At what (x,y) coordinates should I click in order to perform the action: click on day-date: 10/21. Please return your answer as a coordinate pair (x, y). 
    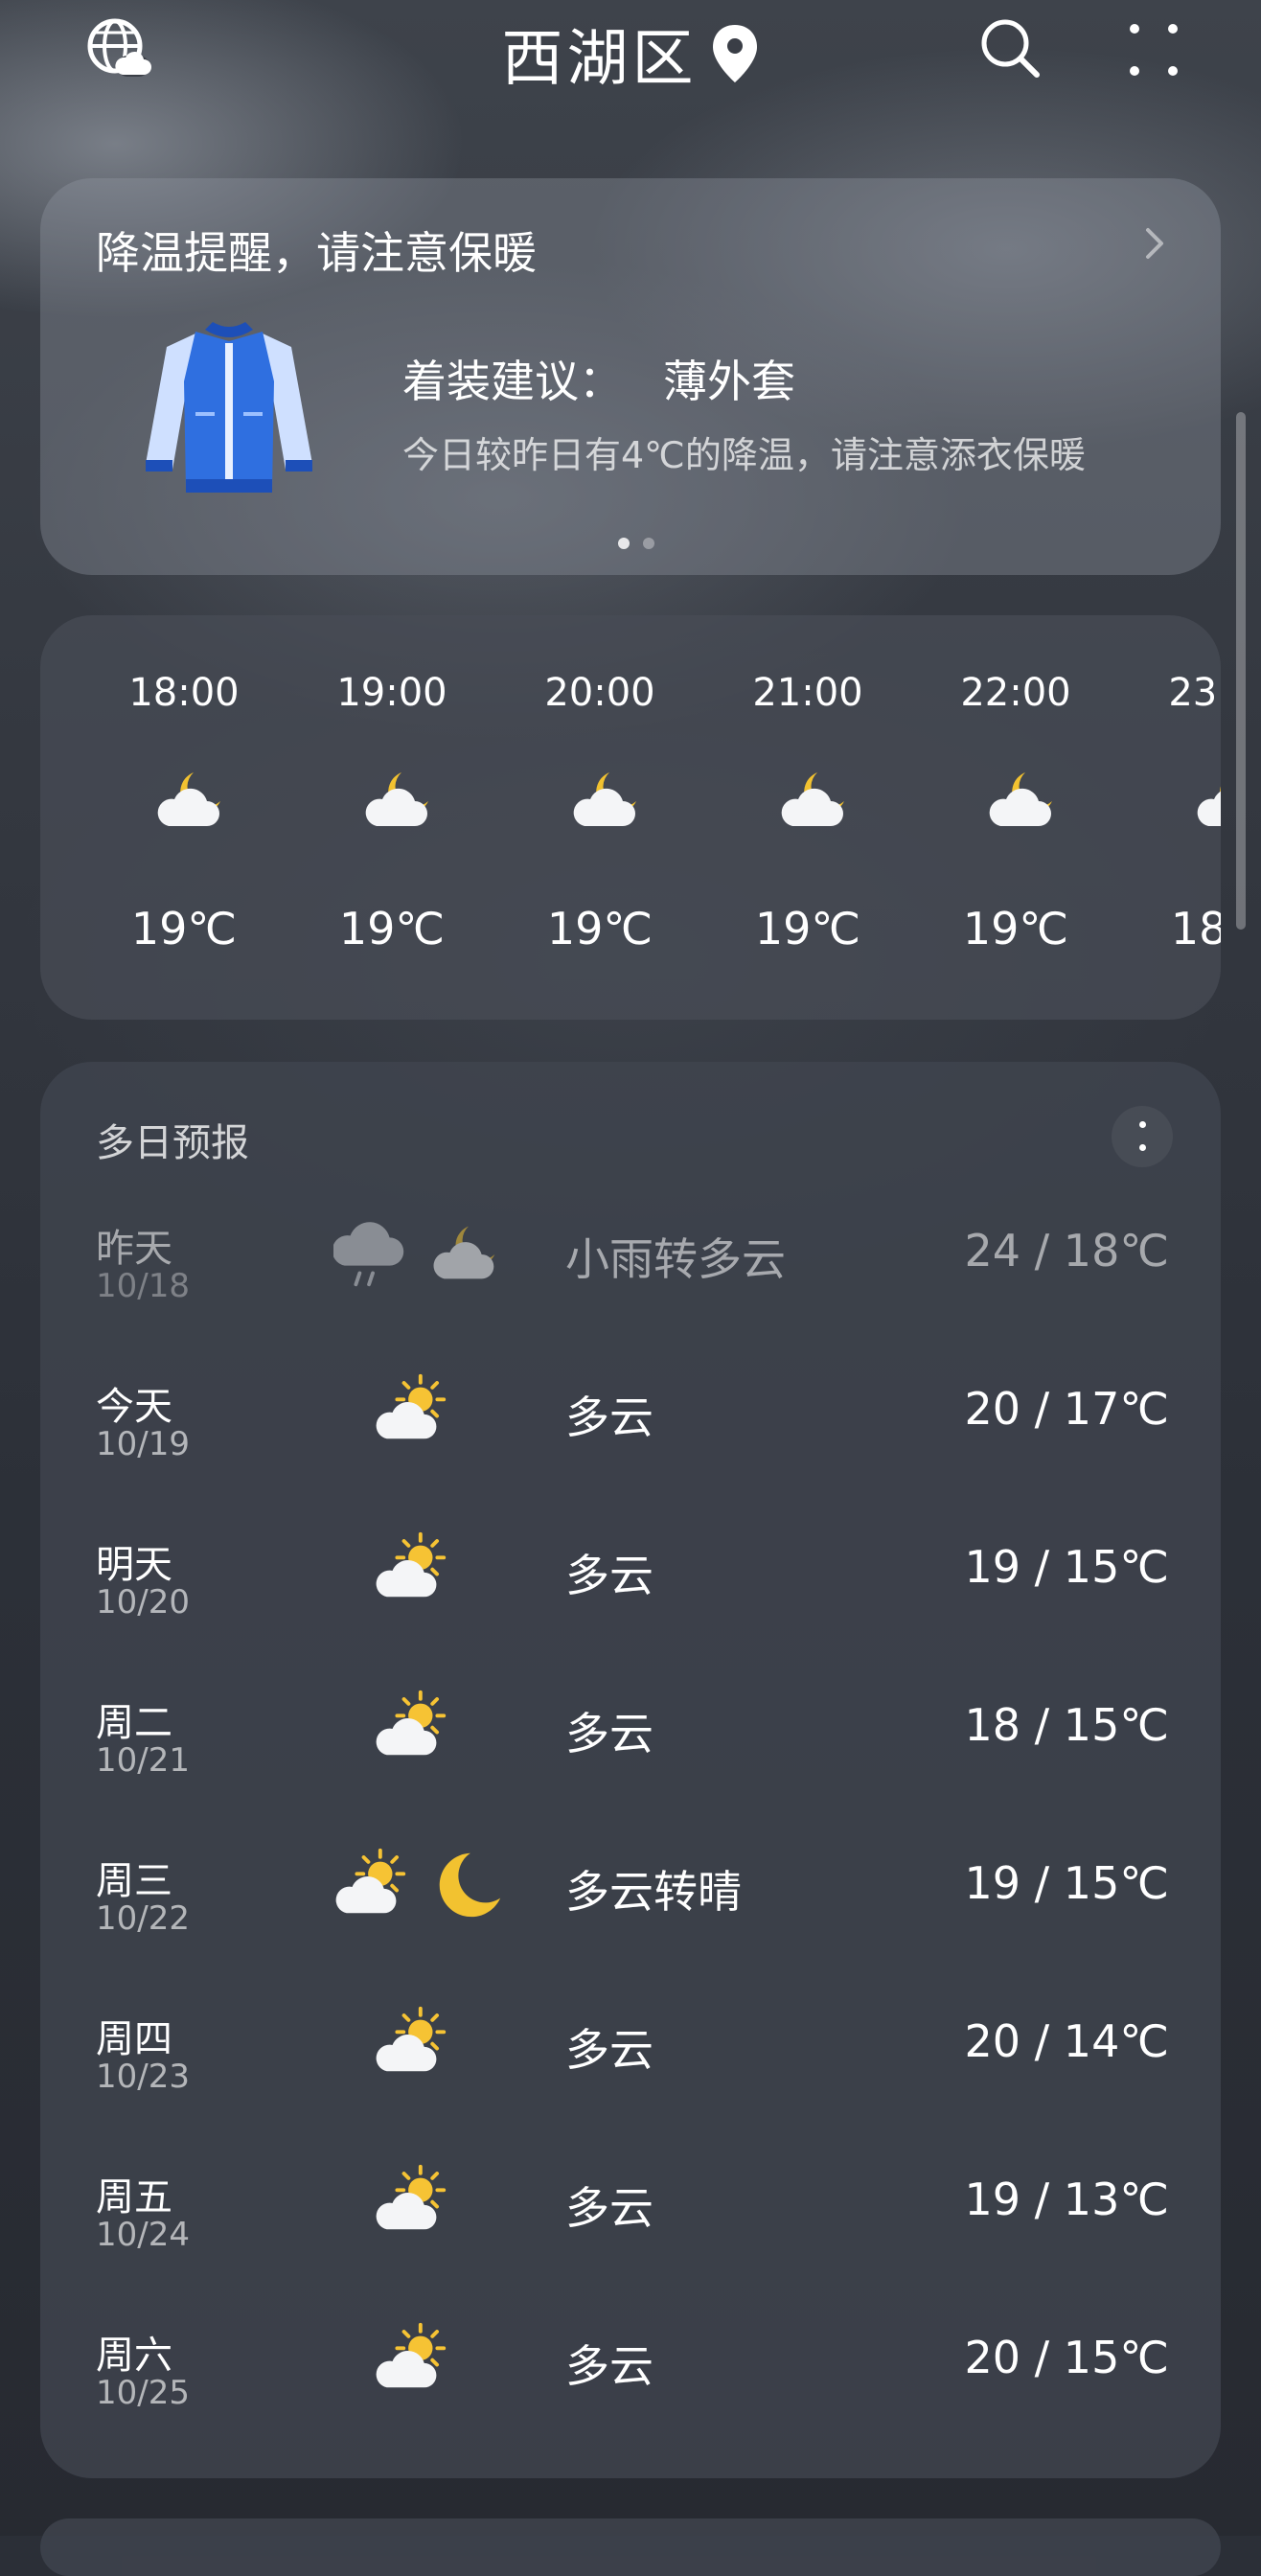
    Looking at the image, I should click on (143, 1760).